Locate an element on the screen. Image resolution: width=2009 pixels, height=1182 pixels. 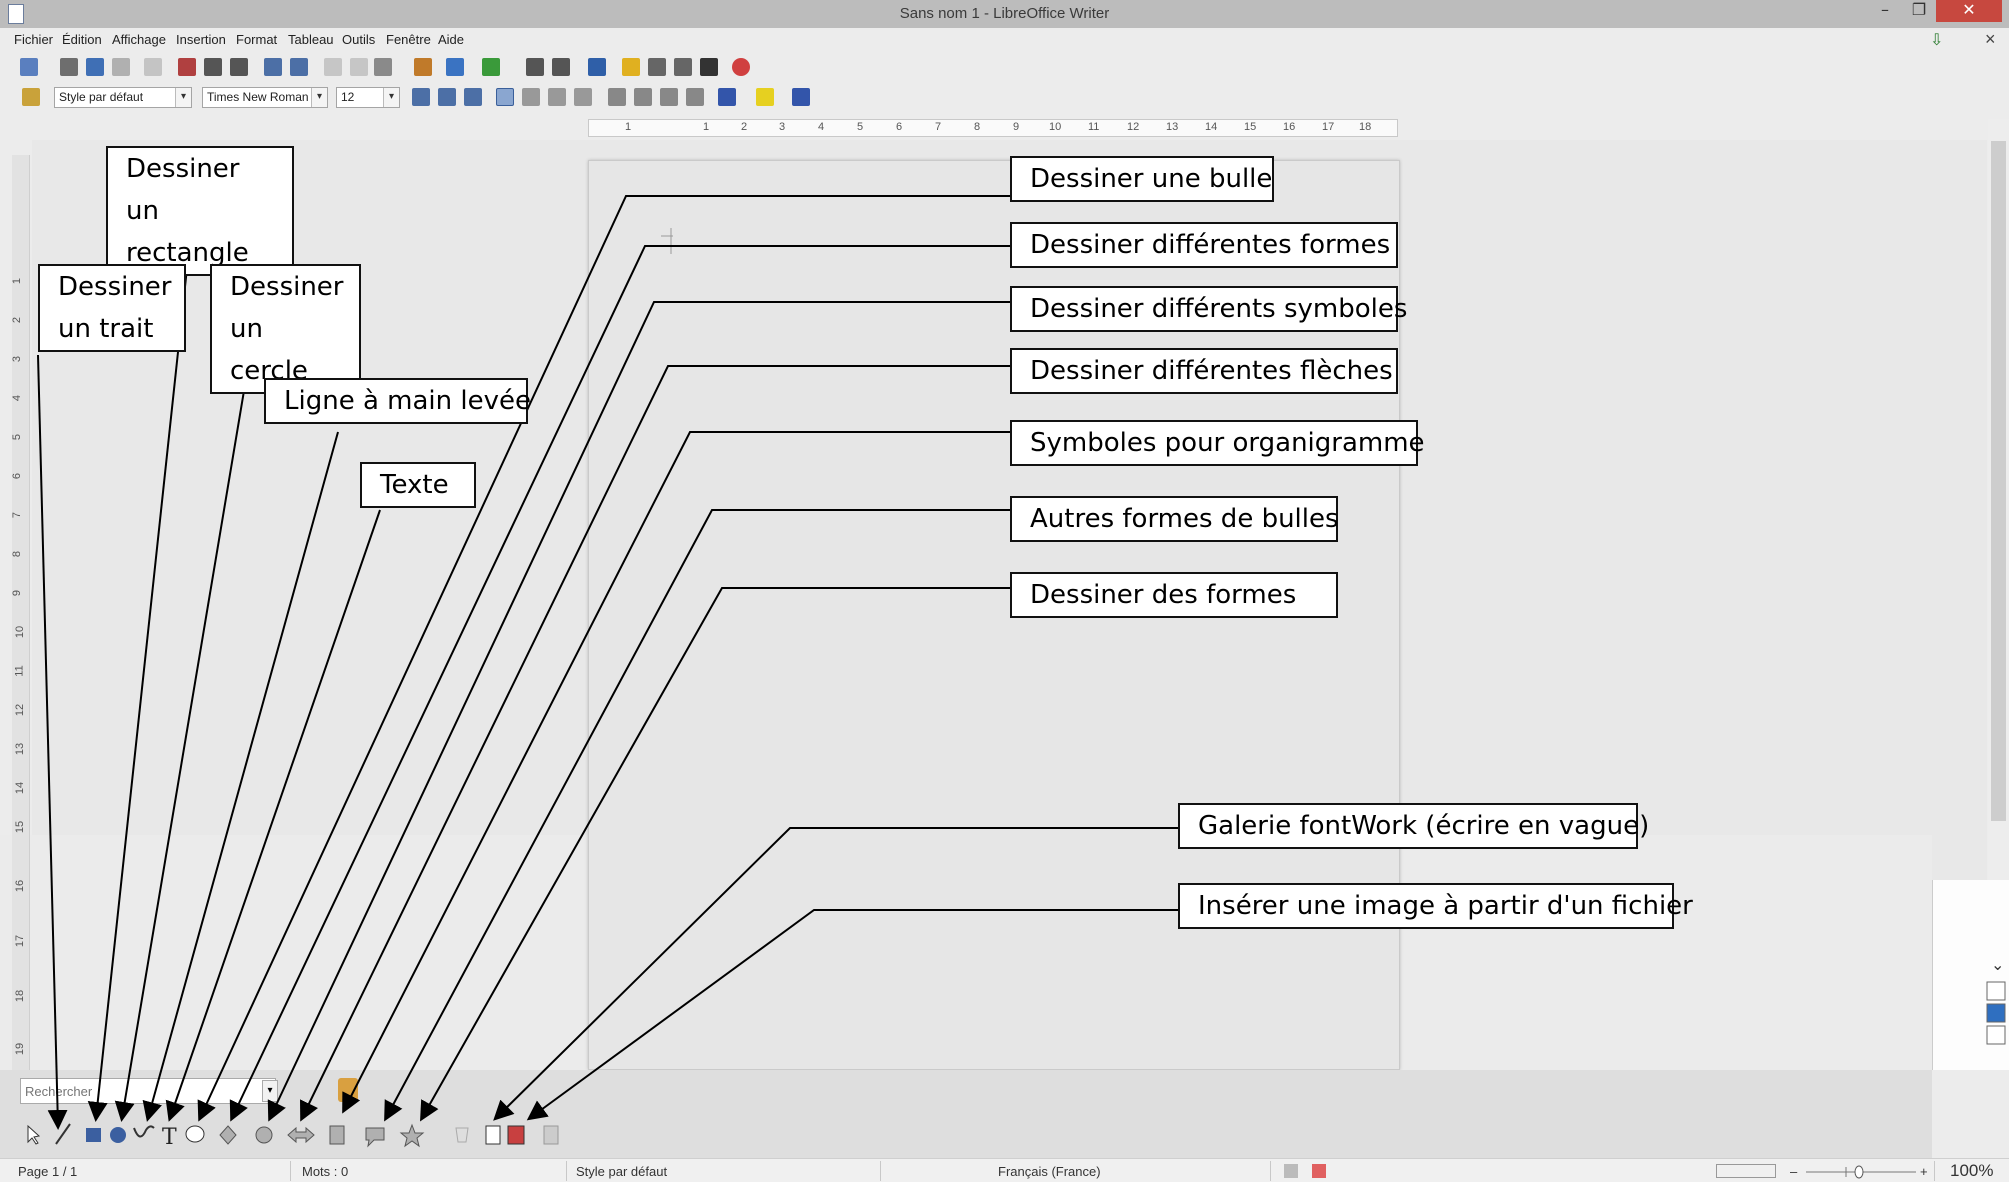
scroll-down-icon: ⌄ is located at coordinates (1997, 964).